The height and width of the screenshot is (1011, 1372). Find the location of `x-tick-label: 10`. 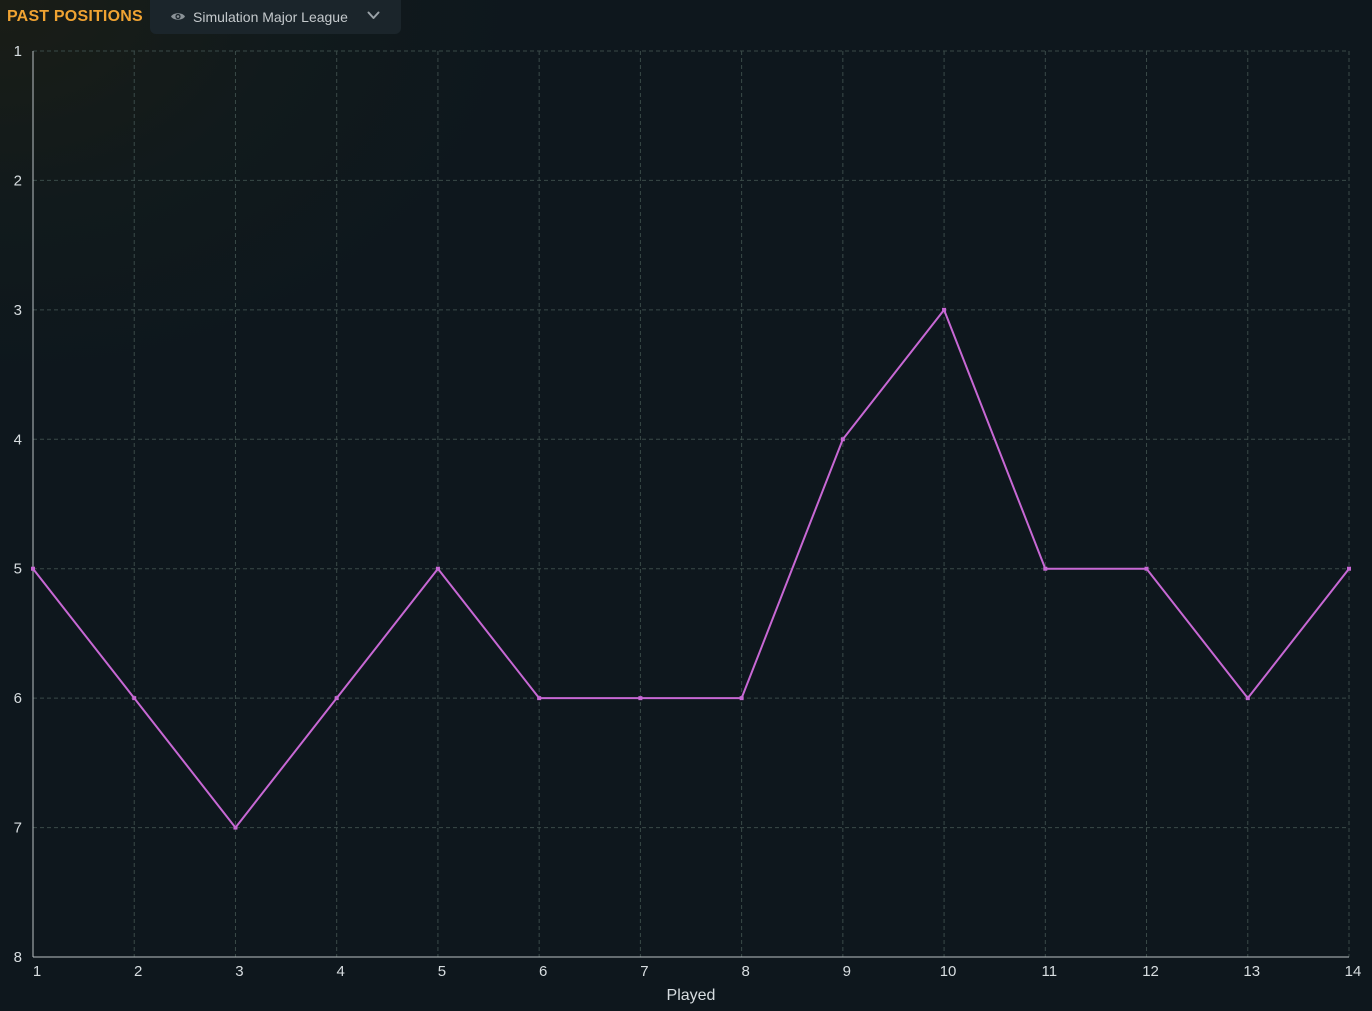

x-tick-label: 10 is located at coordinates (948, 971).